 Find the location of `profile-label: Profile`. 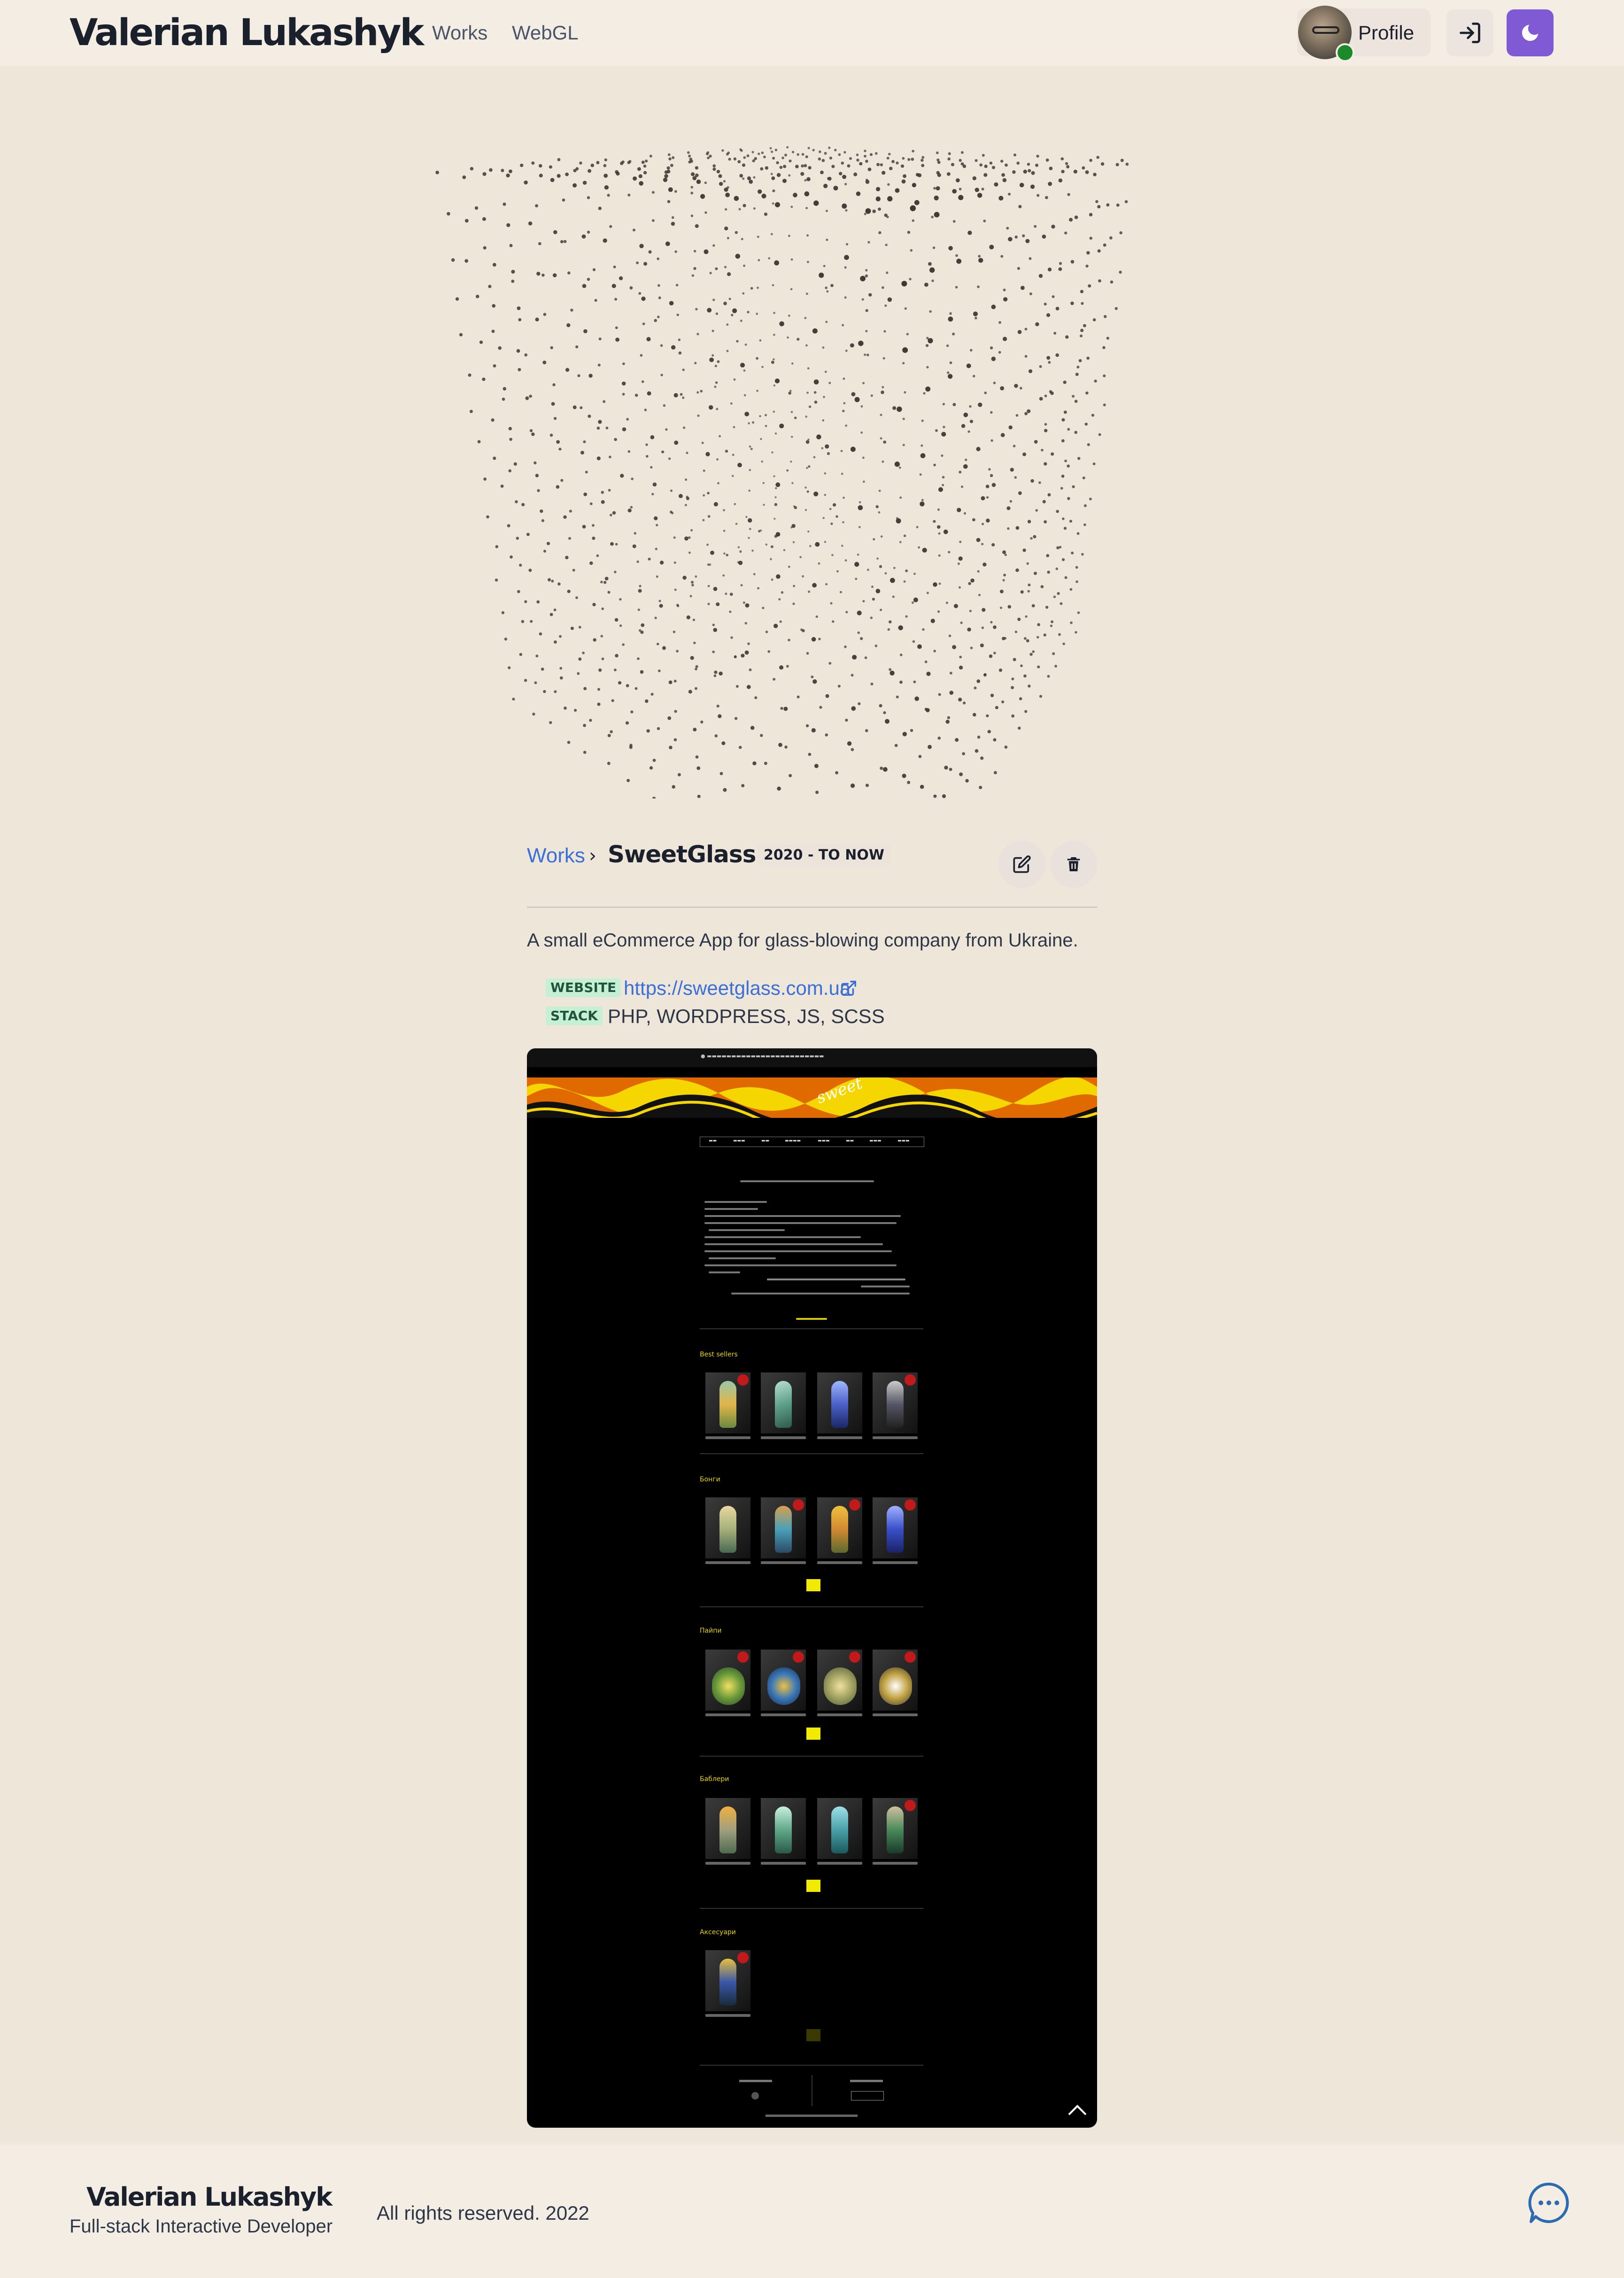

profile-label: Profile is located at coordinates (1386, 33).